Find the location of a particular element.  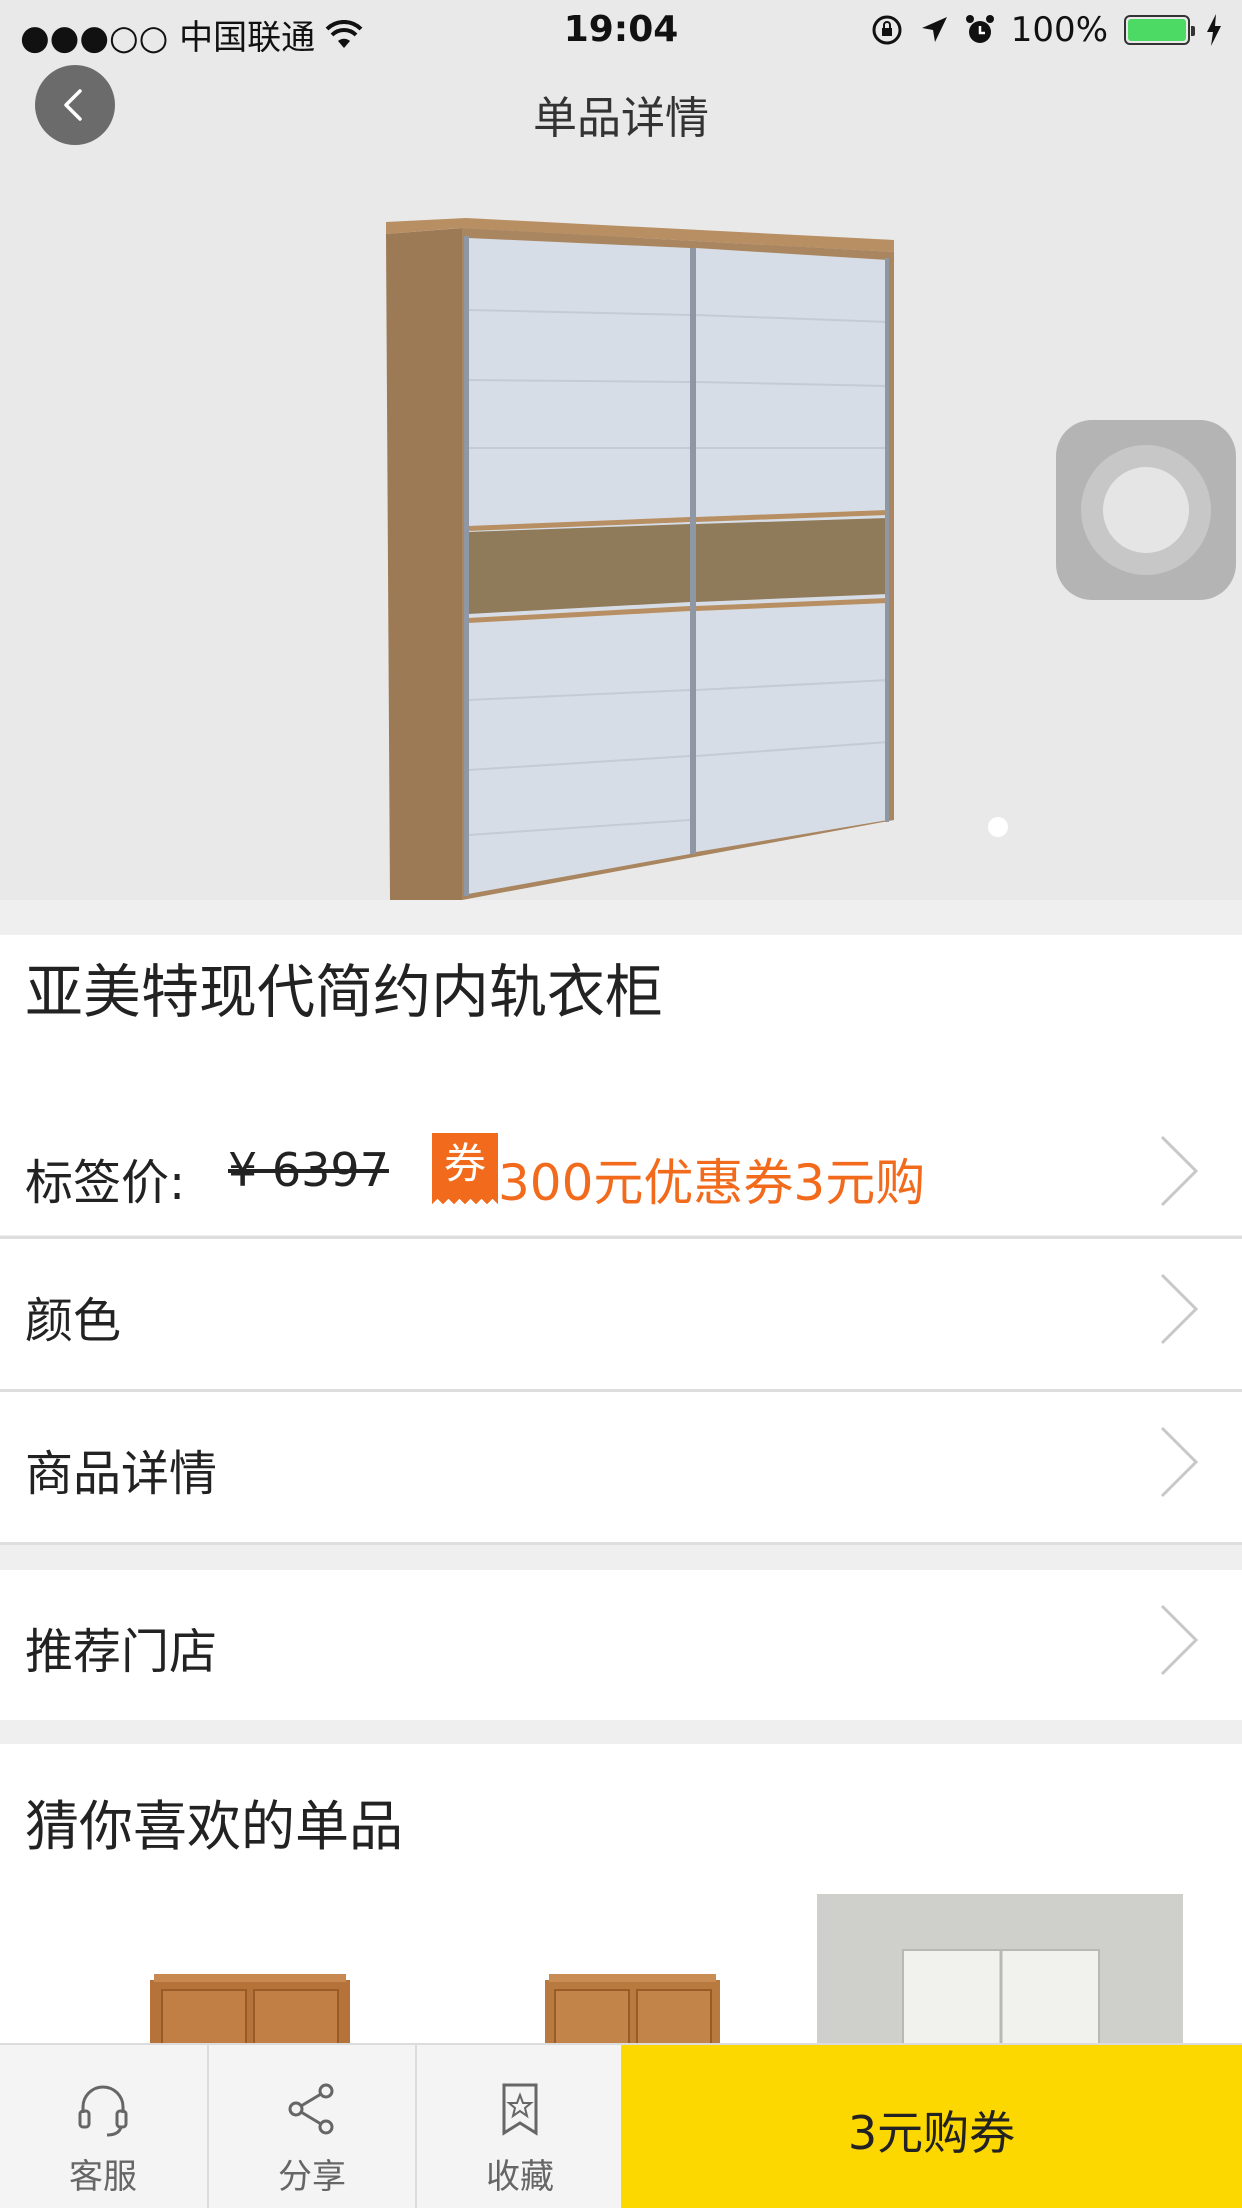

assistive-touch-button is located at coordinates (1146, 510).